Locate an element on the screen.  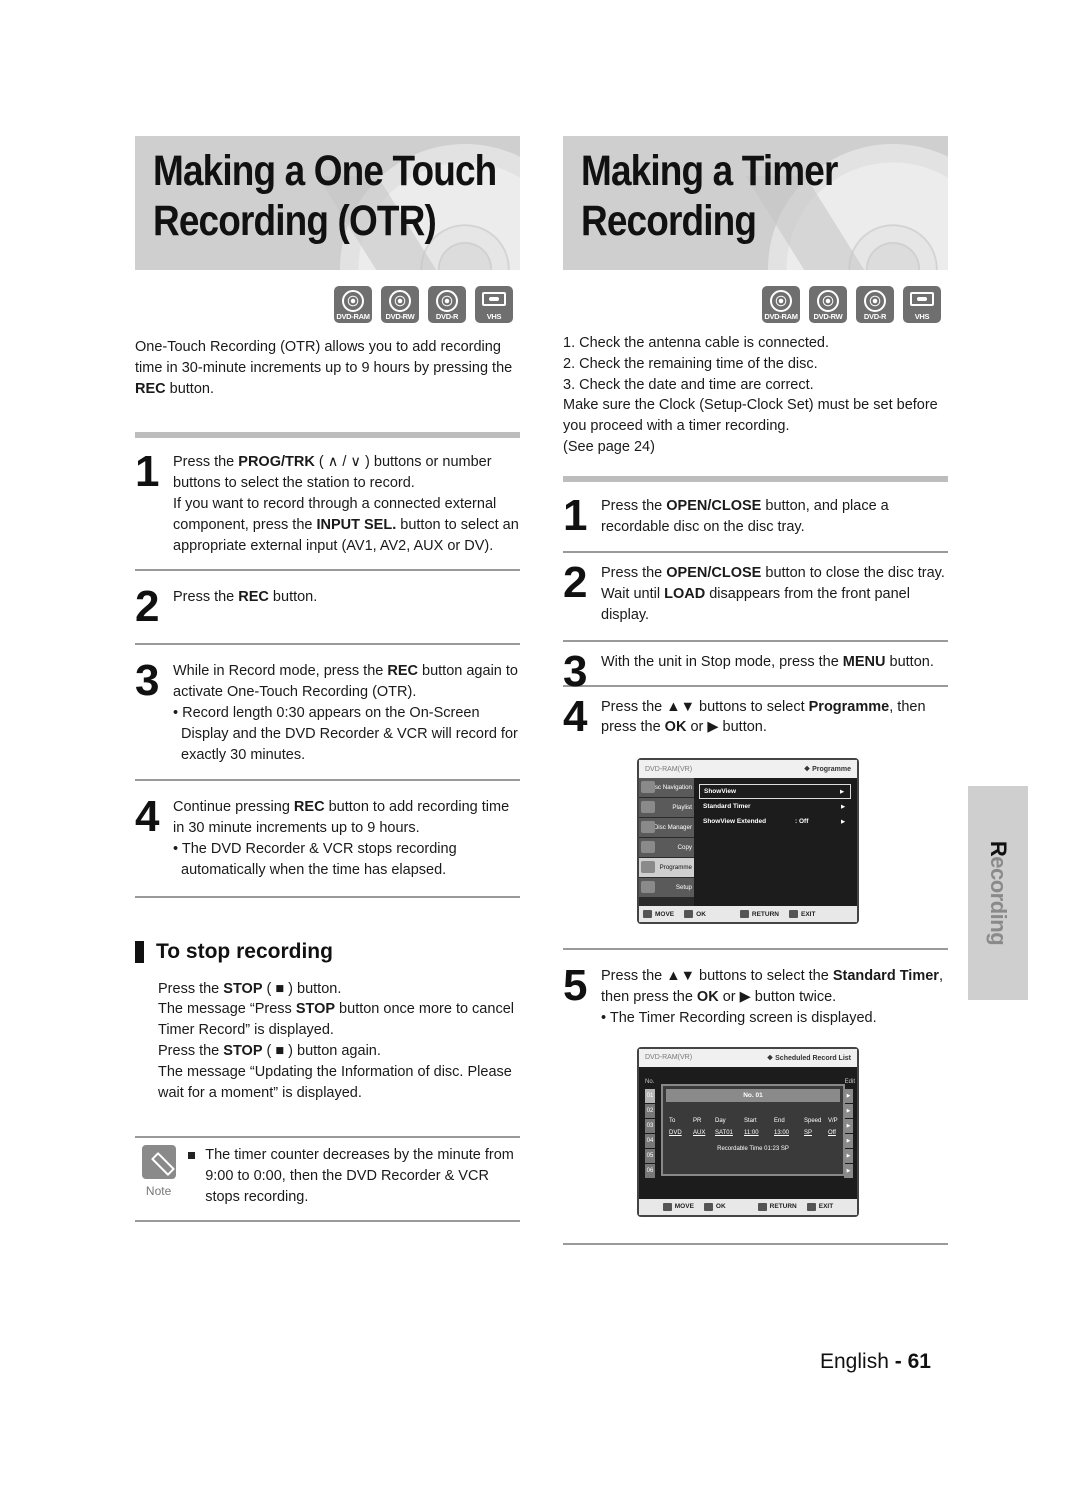
field-start: 11:00 is located at coordinates (759, 1133).